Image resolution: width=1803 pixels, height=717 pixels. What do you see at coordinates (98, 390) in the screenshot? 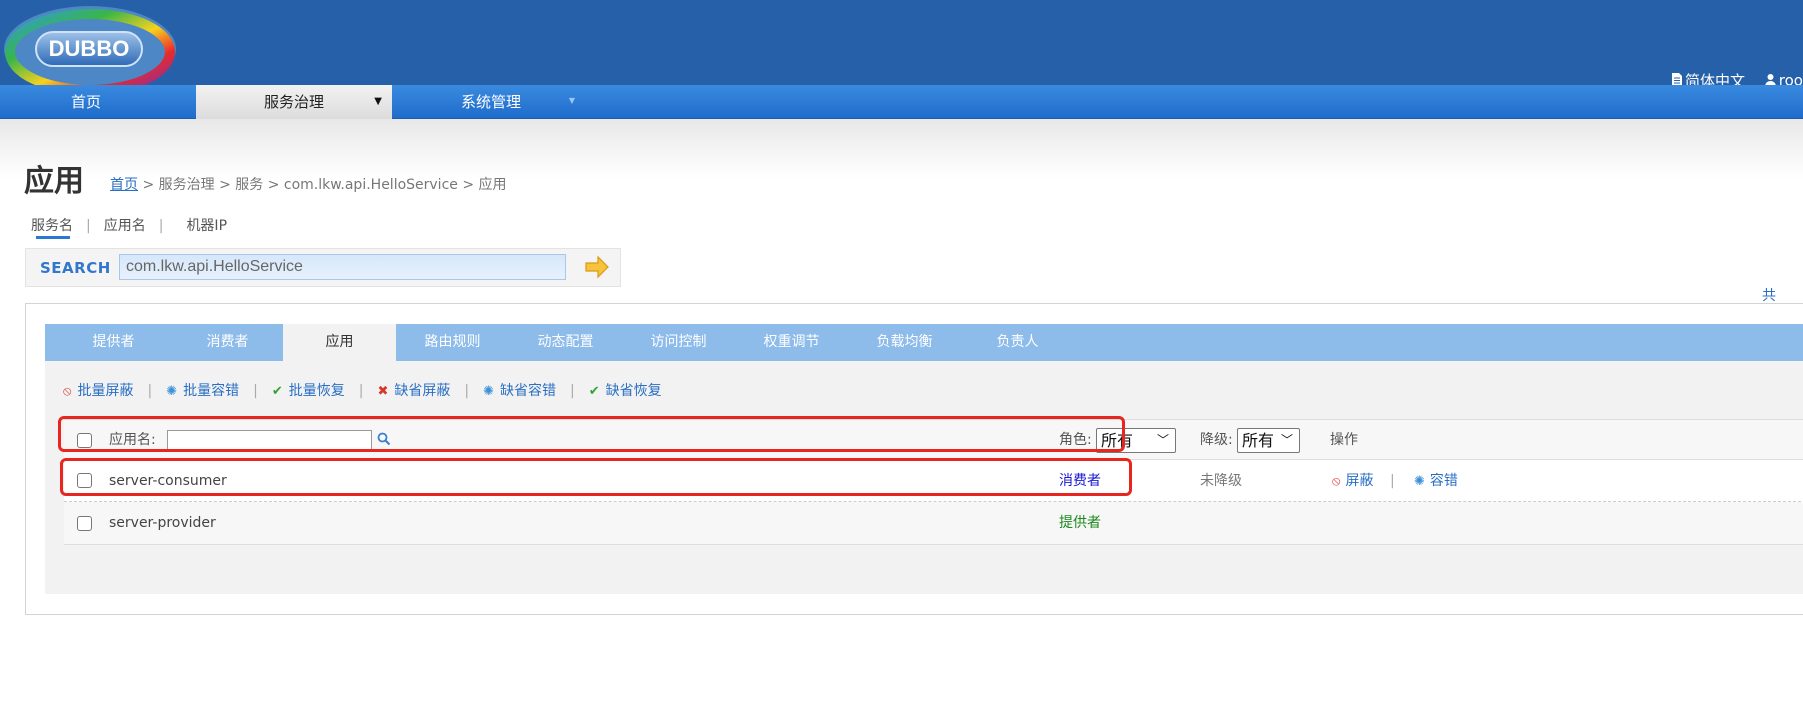
I see `batch-block-button: ⦸ 批量屏蔽` at bounding box center [98, 390].